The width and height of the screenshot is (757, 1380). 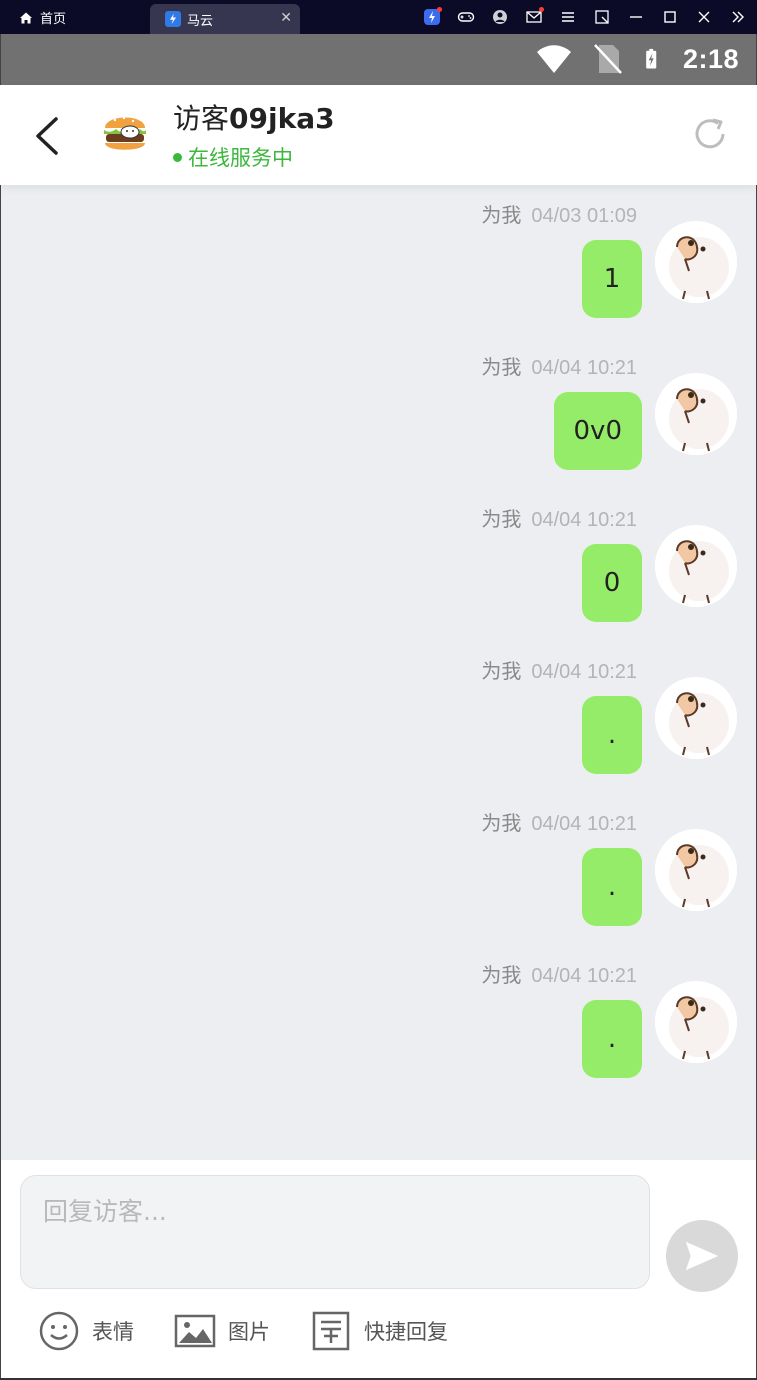 What do you see at coordinates (602, 17) in the screenshot?
I see `screenshot-icon` at bounding box center [602, 17].